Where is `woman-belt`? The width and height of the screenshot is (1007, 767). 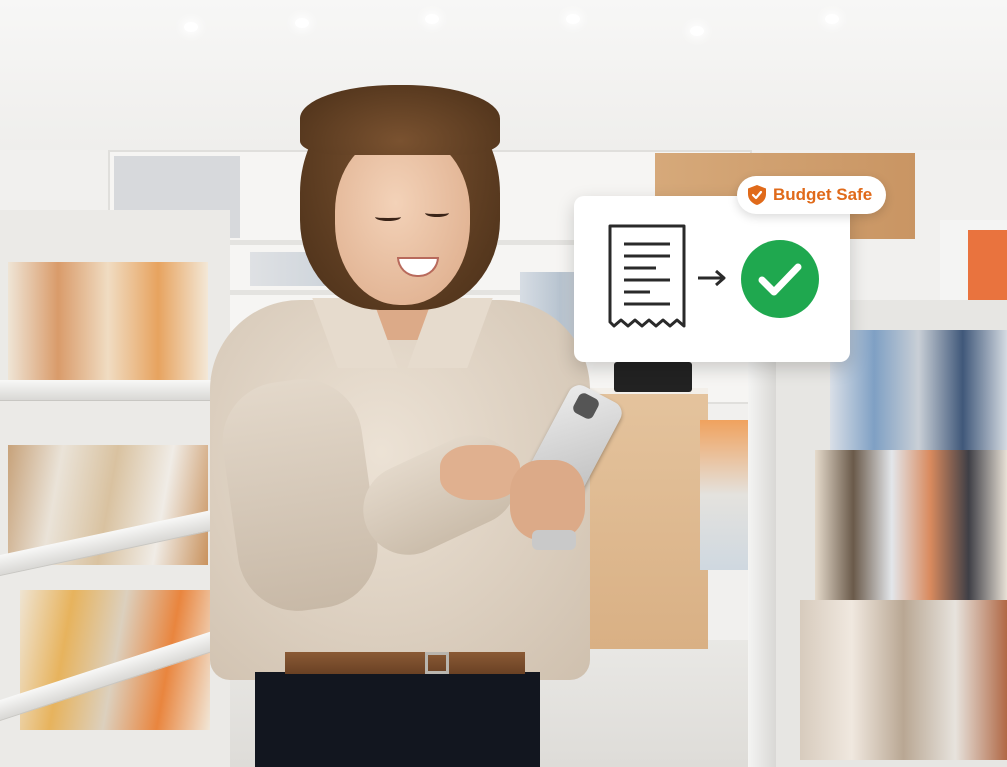
woman-belt is located at coordinates (405, 663).